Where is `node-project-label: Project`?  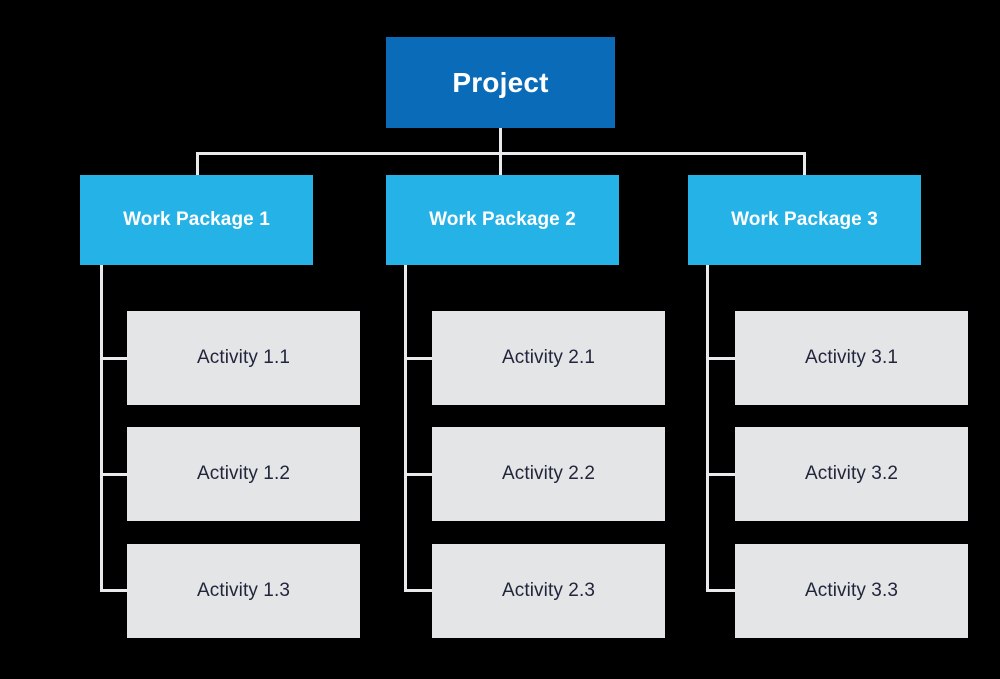 node-project-label: Project is located at coordinates (500, 82).